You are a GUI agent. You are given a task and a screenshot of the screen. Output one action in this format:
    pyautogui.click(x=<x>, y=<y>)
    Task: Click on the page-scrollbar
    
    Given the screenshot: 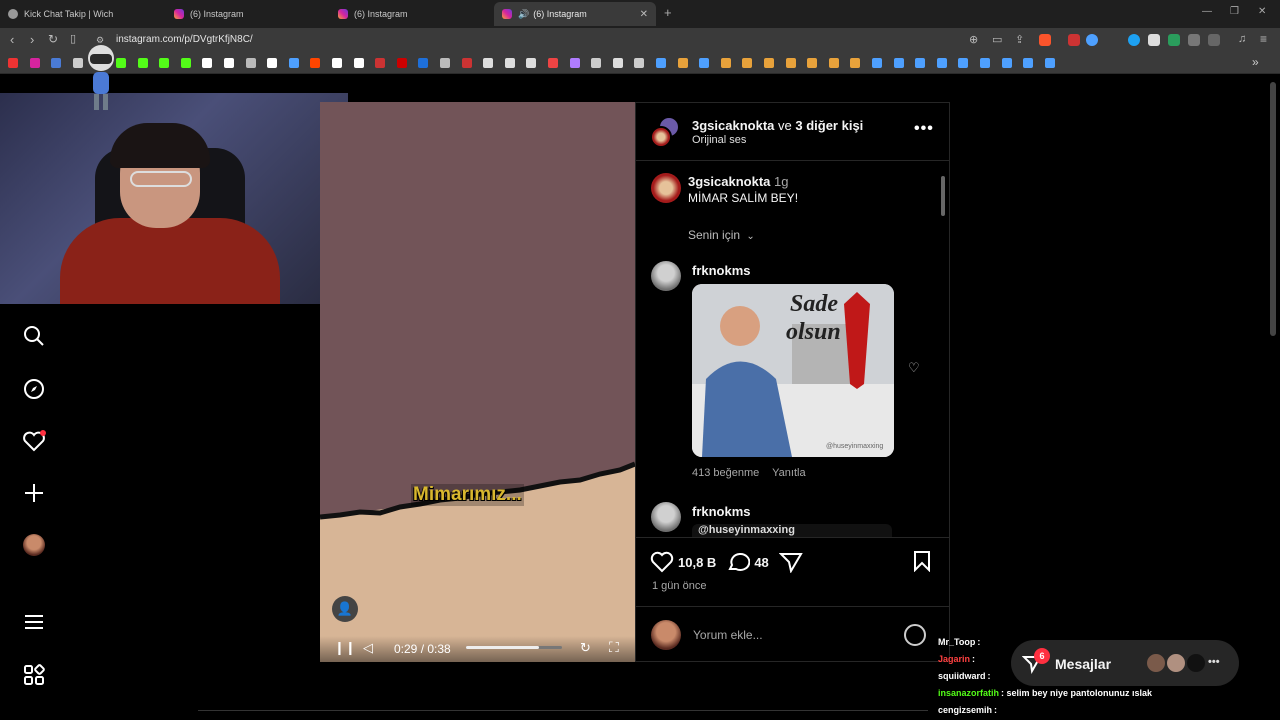 What is the action you would take?
    pyautogui.click(x=1273, y=209)
    